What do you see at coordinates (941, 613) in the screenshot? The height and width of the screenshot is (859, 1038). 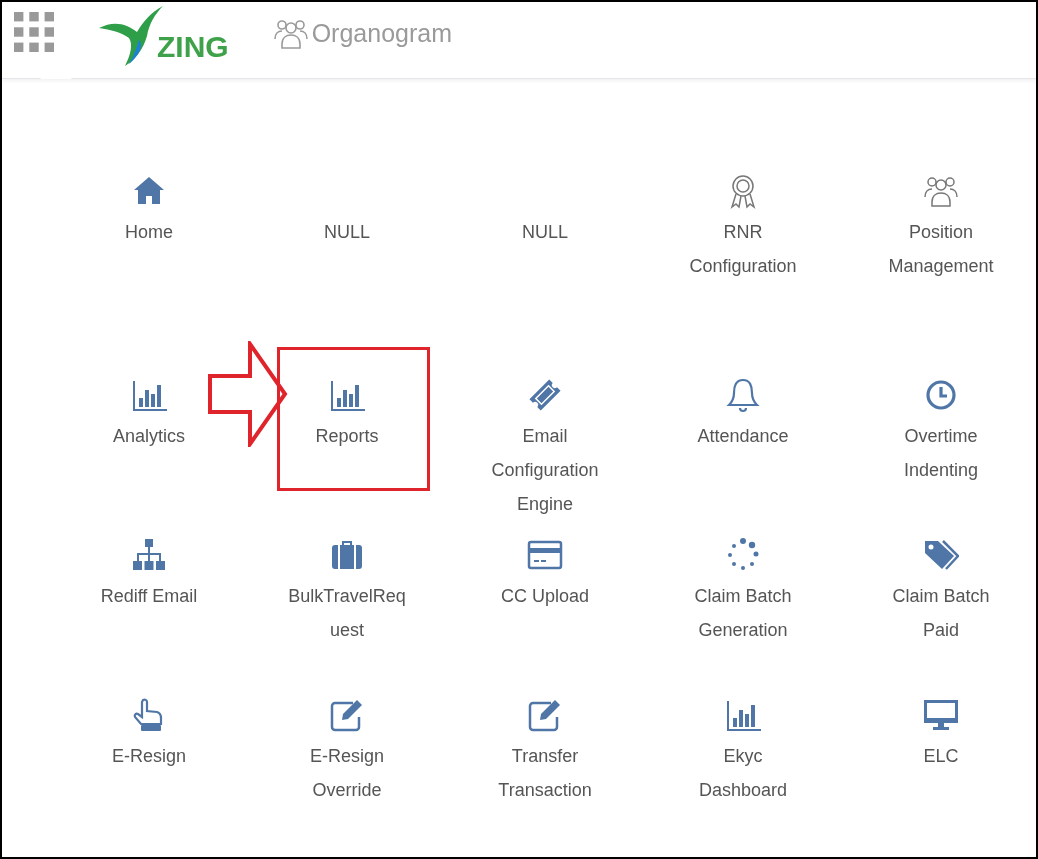 I see `tile-label: Claim Batch Paid` at bounding box center [941, 613].